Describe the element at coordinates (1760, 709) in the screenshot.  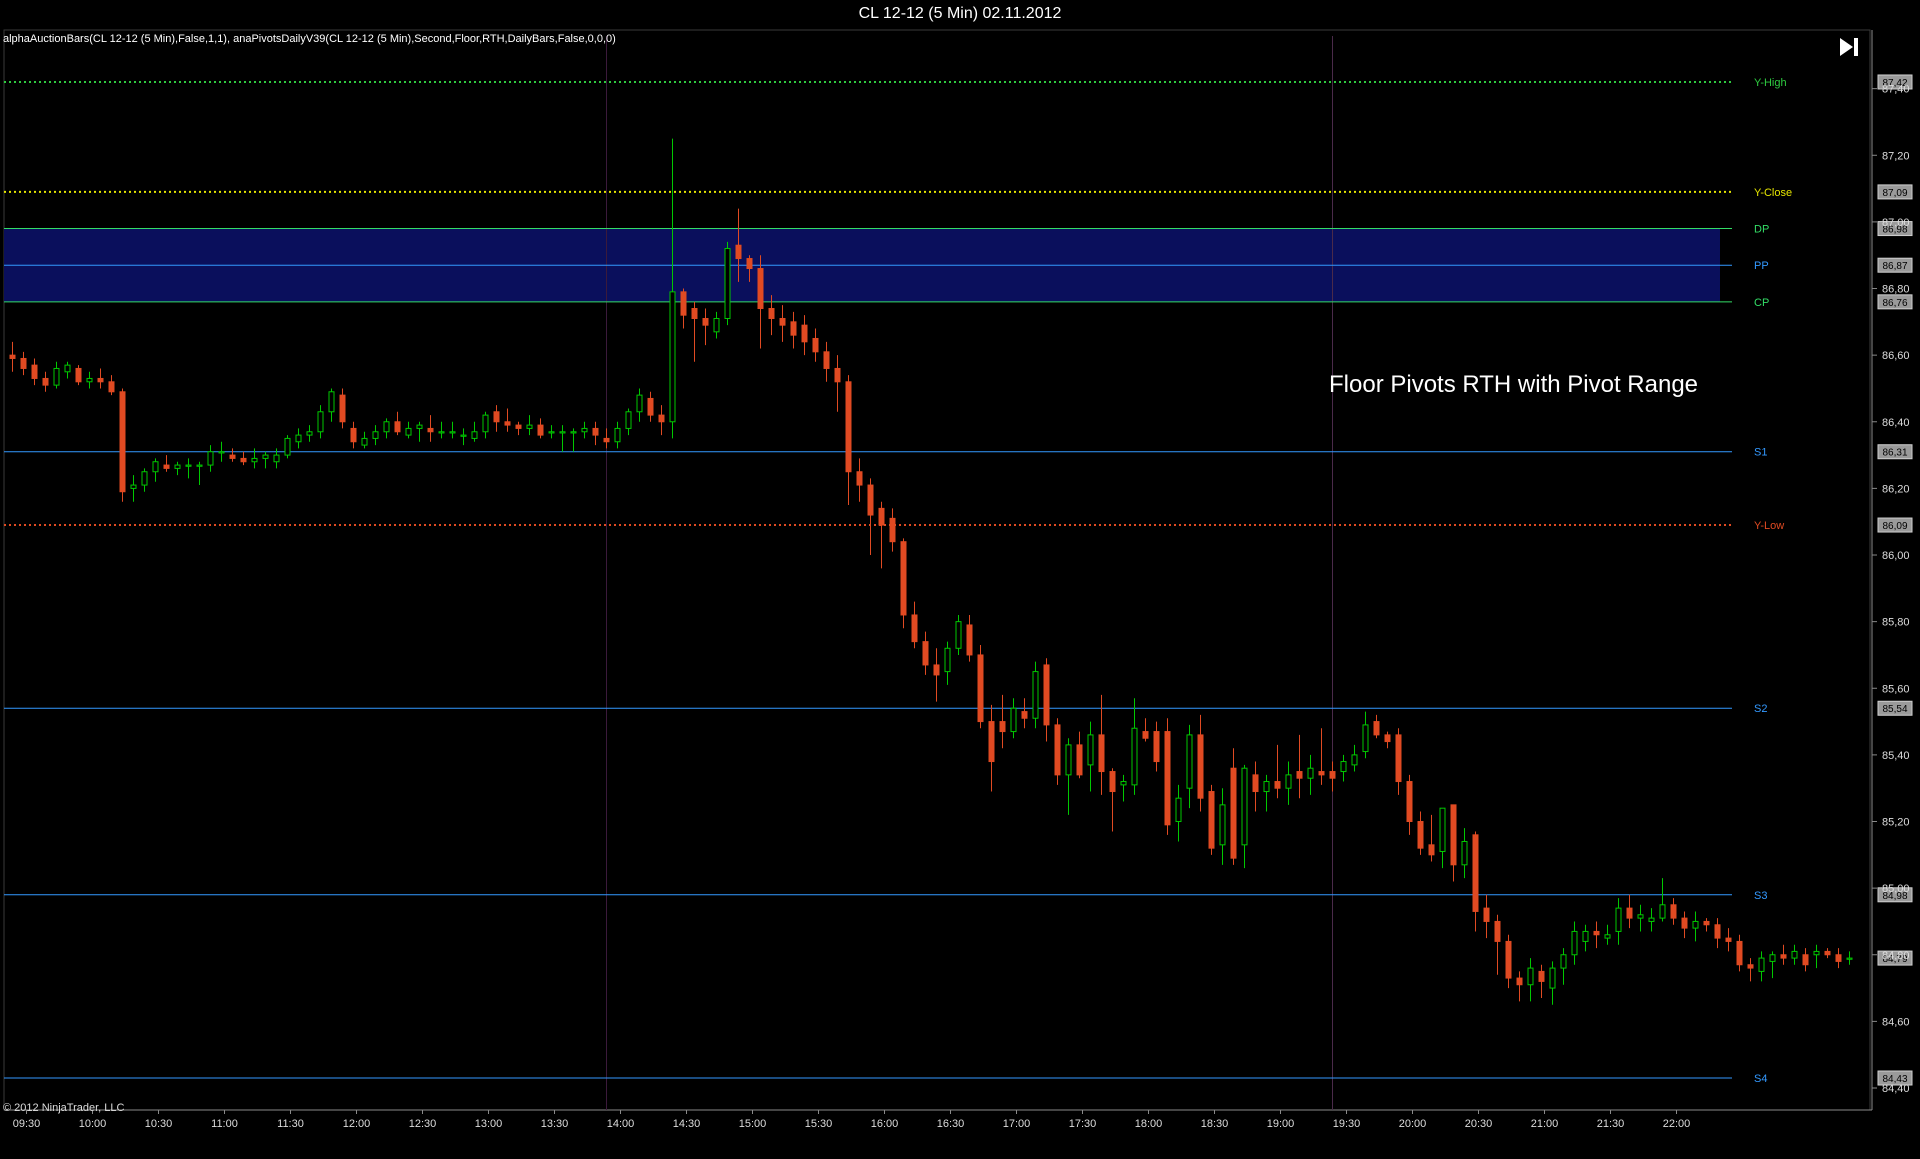
I see `pivot-label-s2: S2` at that location.